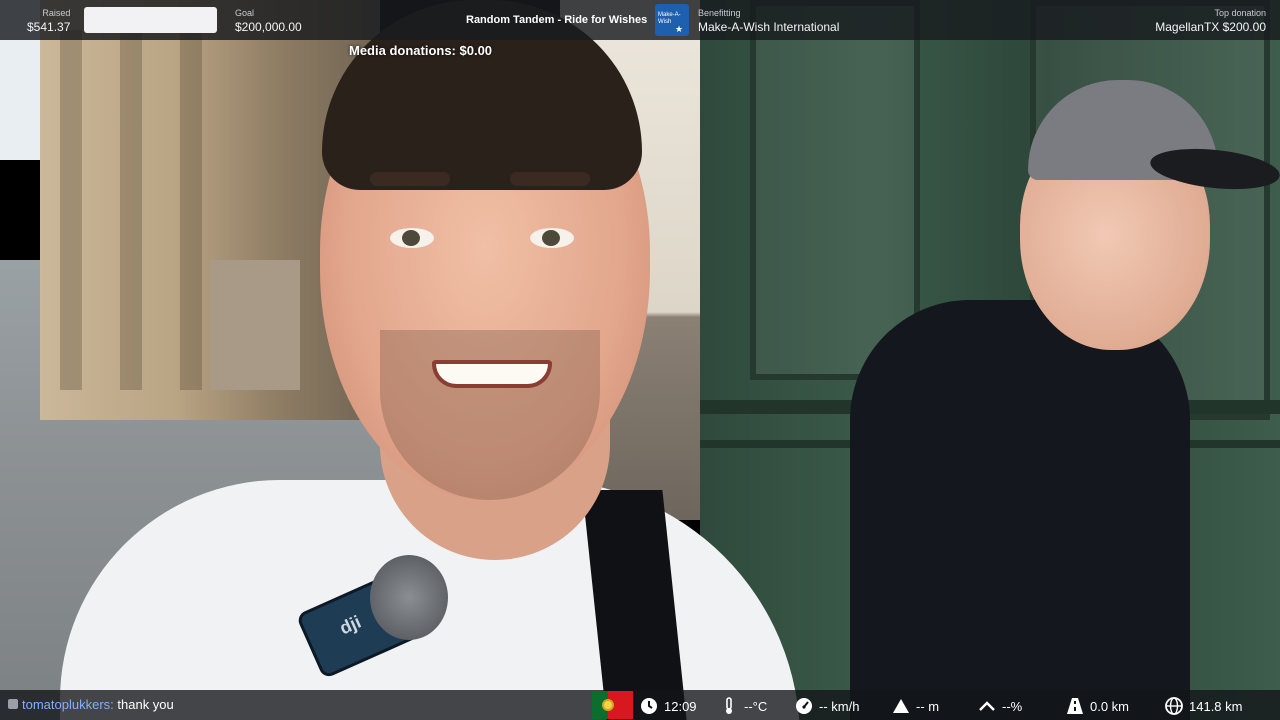  I want to click on chat-icon, so click(13, 704).